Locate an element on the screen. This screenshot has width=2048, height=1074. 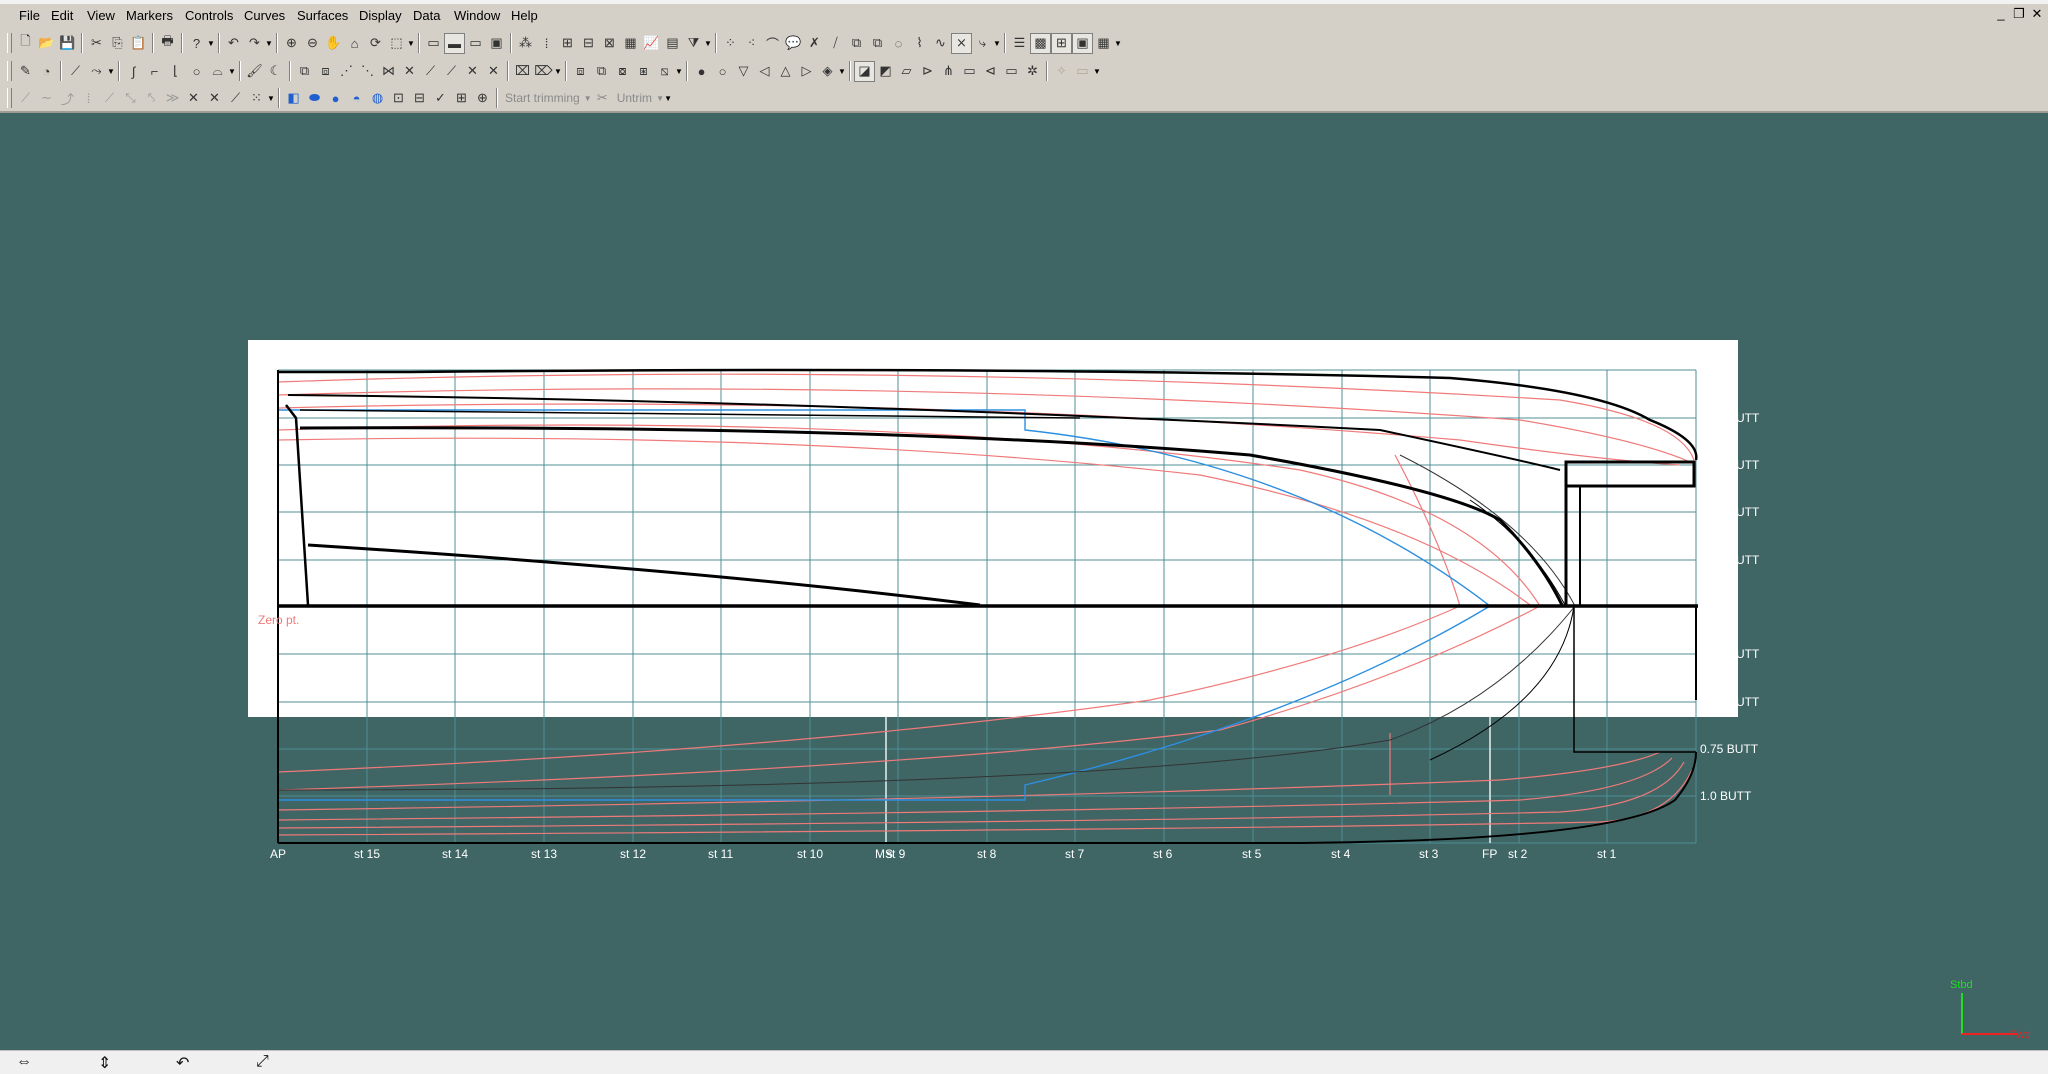
redo-dropdown-icon: ▼ is located at coordinates (269, 43).